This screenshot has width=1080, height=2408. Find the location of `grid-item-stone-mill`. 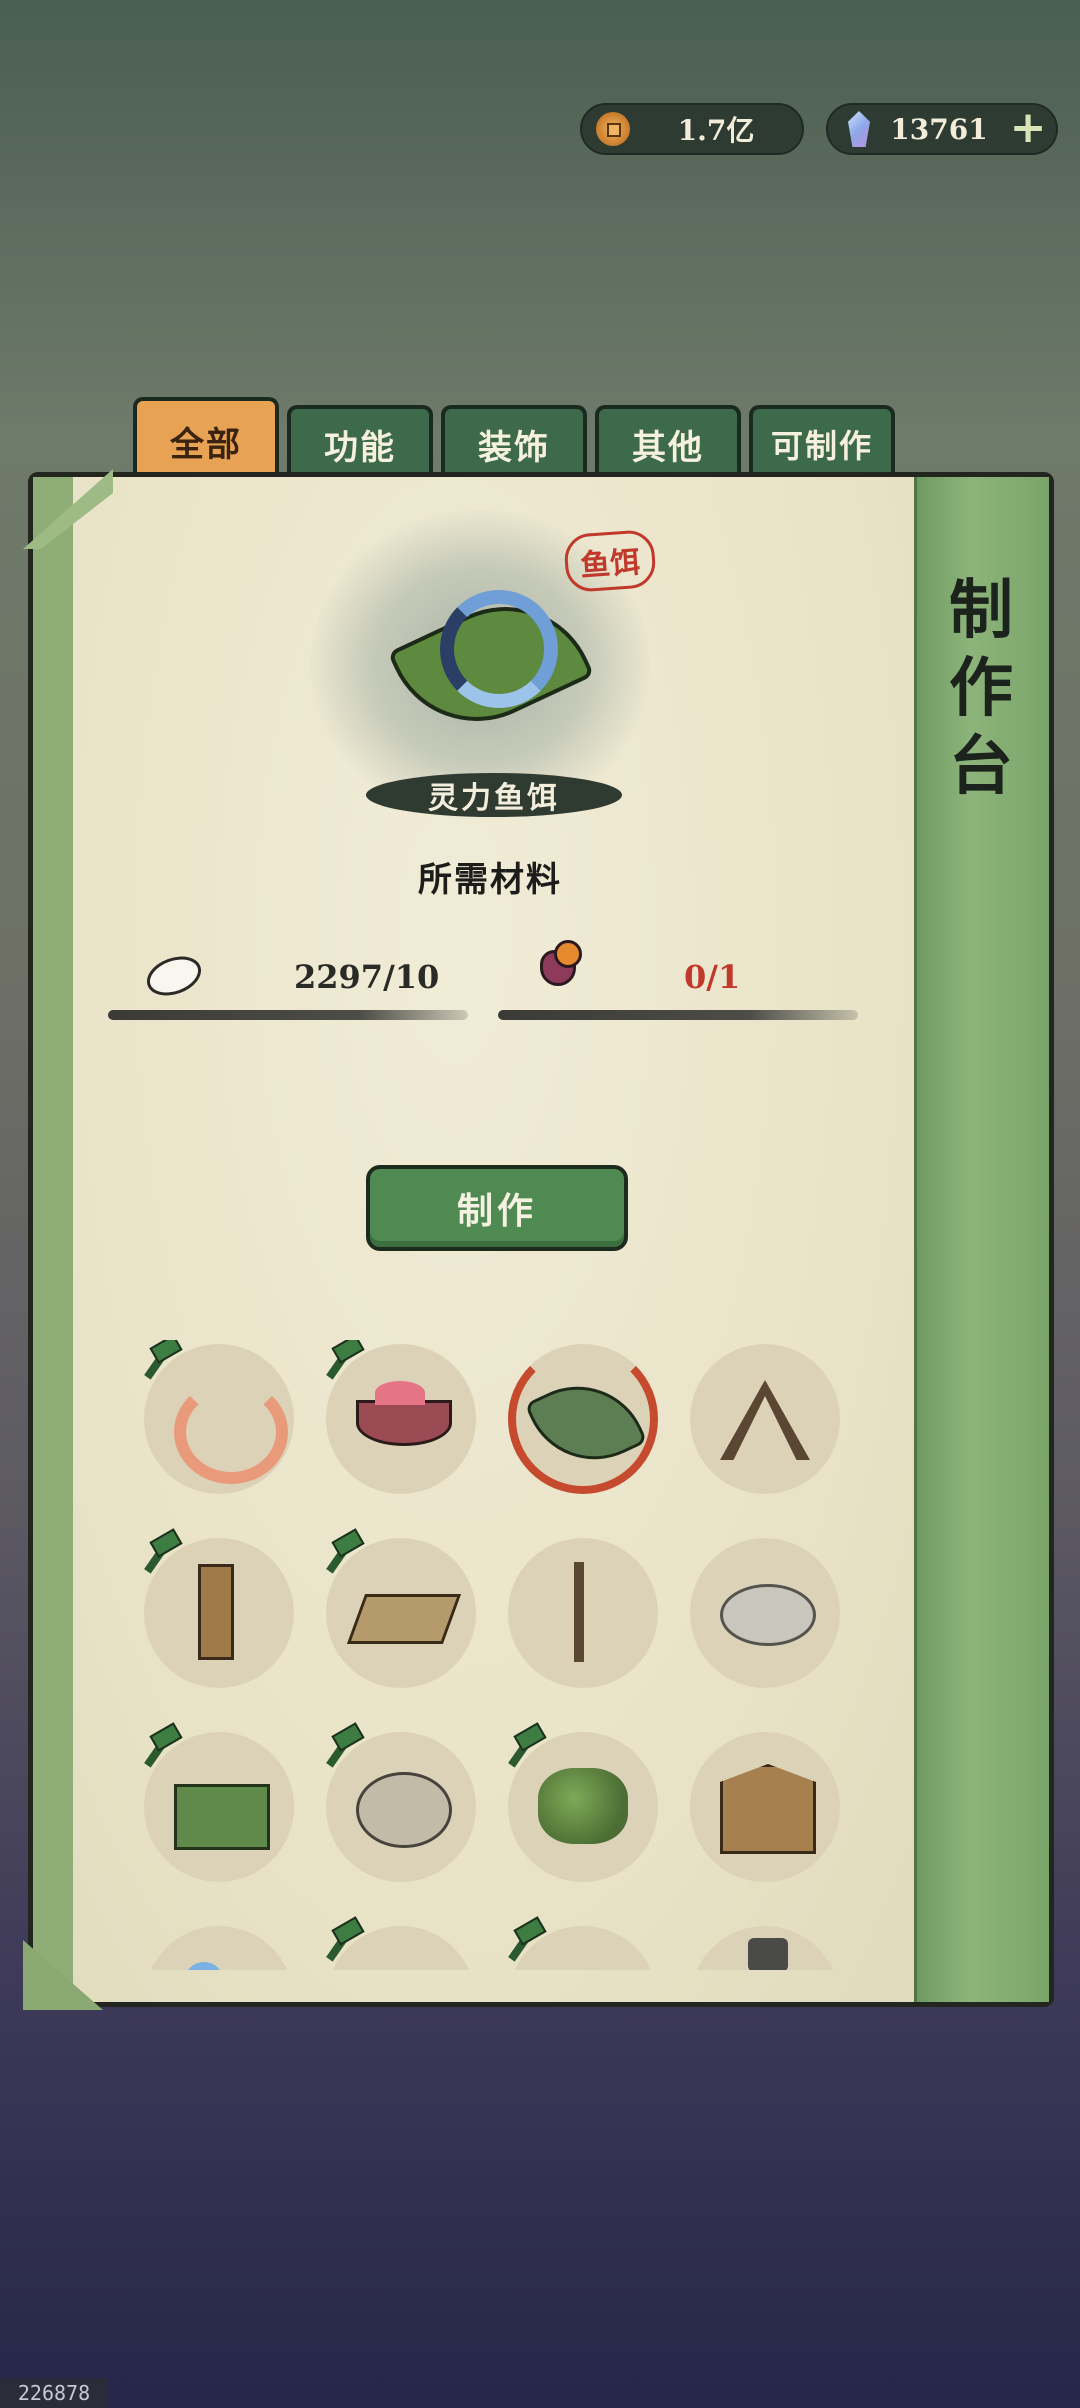

grid-item-stone-mill is located at coordinates (400, 1808).